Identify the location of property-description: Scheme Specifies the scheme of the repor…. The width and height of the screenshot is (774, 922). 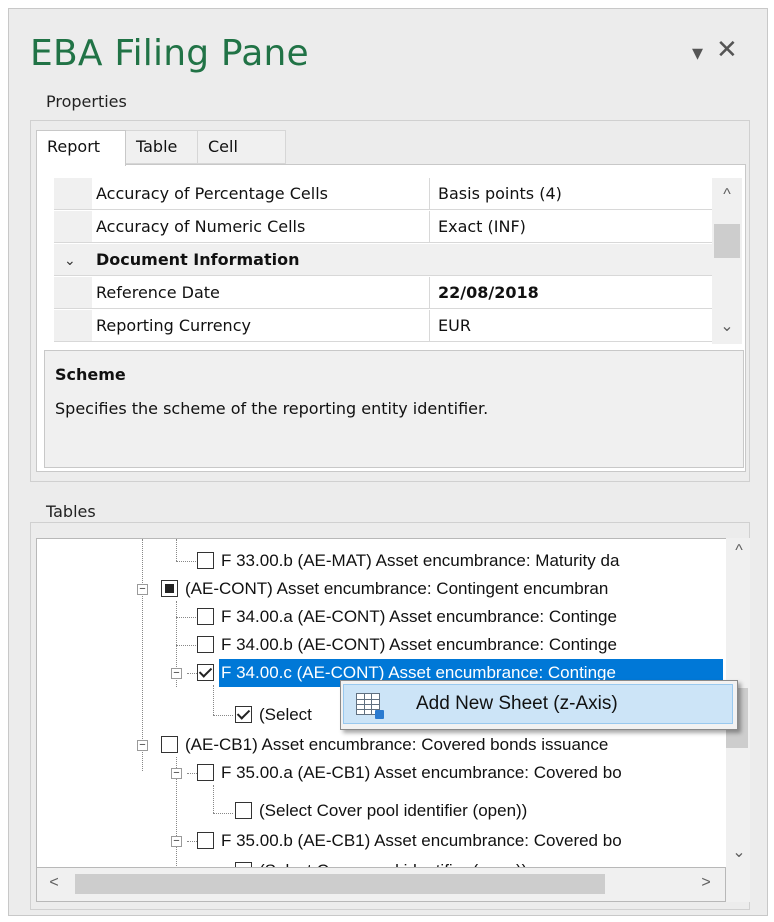
(394, 409).